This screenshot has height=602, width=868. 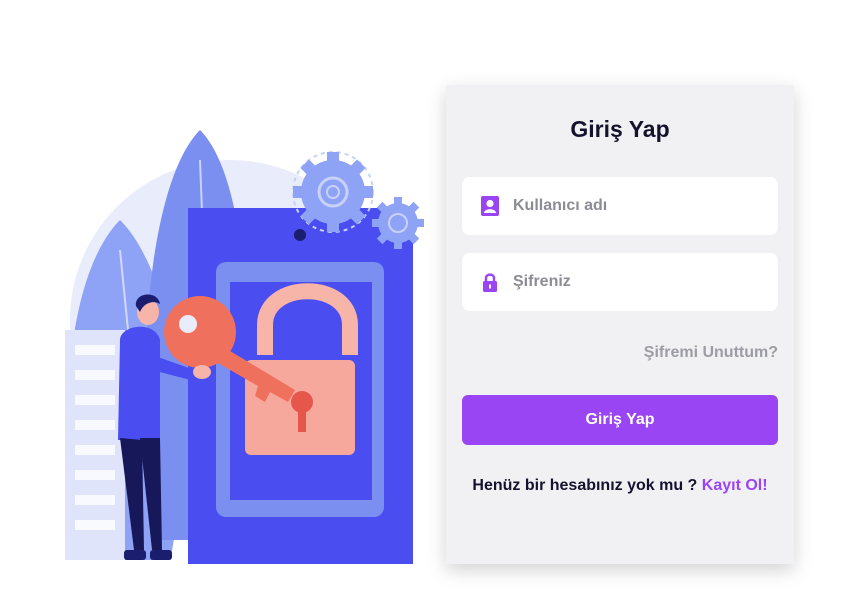 I want to click on username-field, so click(x=620, y=206).